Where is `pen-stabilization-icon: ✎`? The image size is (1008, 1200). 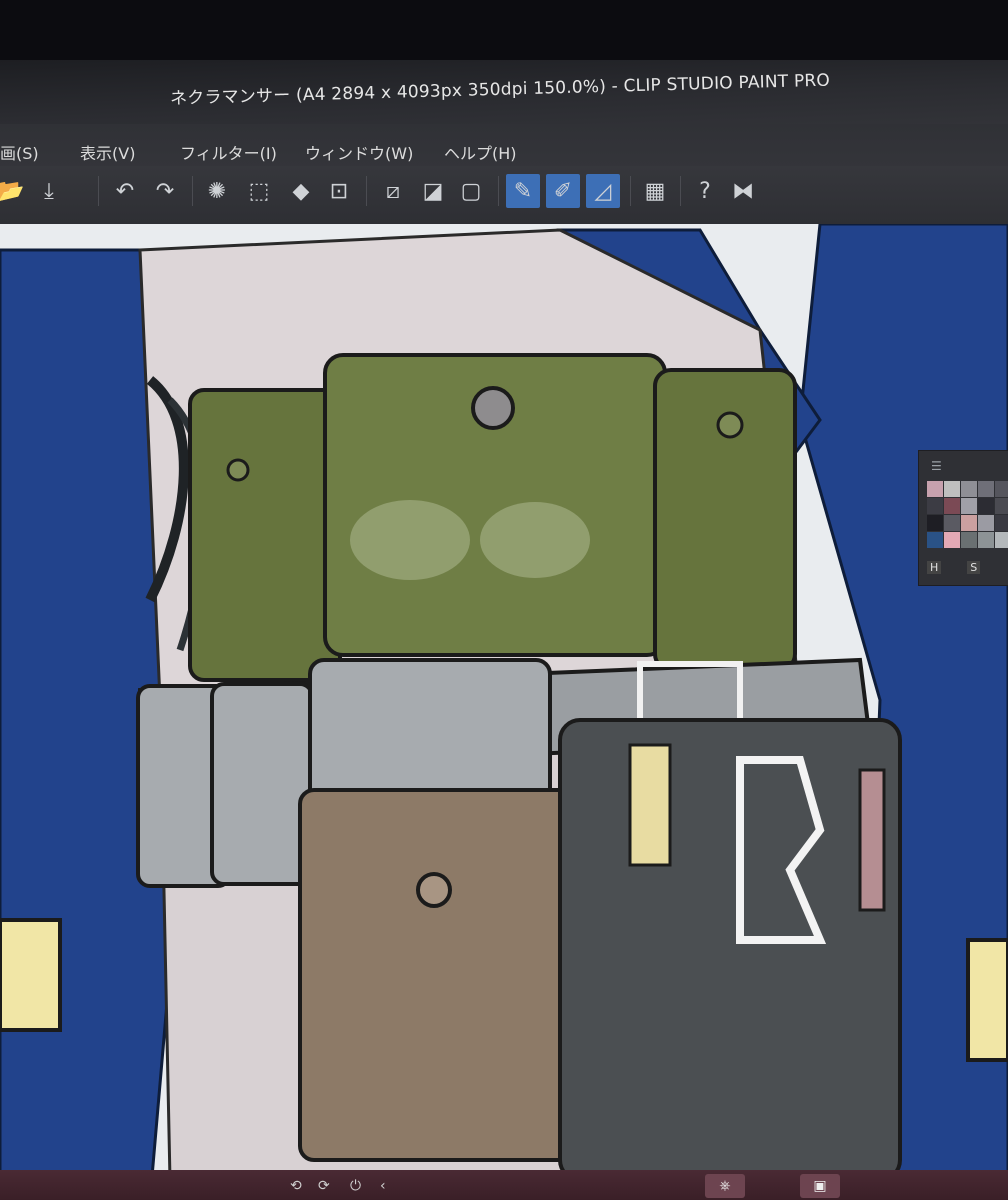 pen-stabilization-icon: ✎ is located at coordinates (523, 191).